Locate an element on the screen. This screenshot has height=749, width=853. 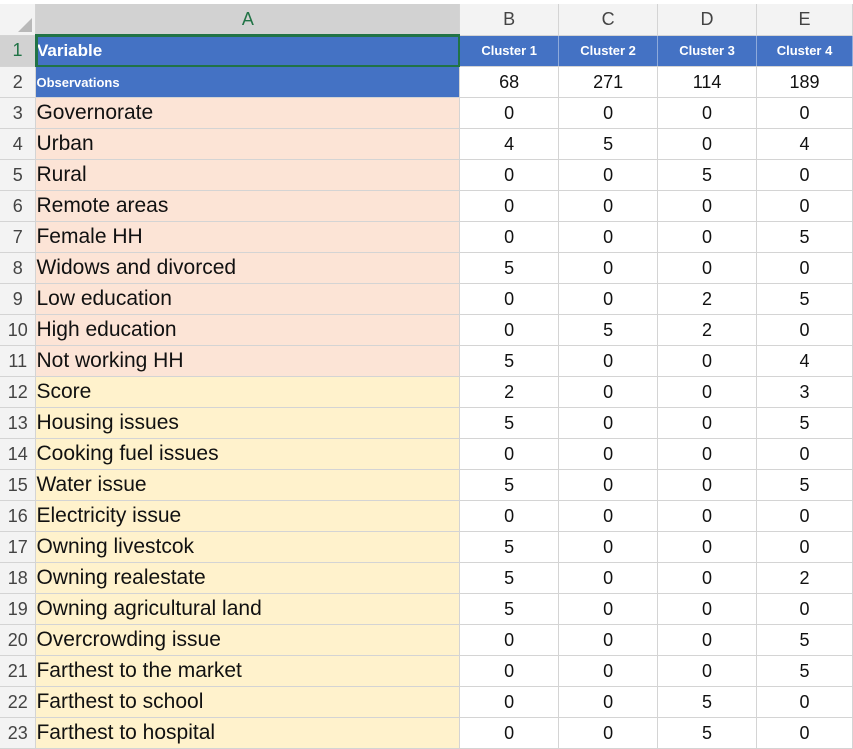
row-header: 14 is located at coordinates (18, 454).